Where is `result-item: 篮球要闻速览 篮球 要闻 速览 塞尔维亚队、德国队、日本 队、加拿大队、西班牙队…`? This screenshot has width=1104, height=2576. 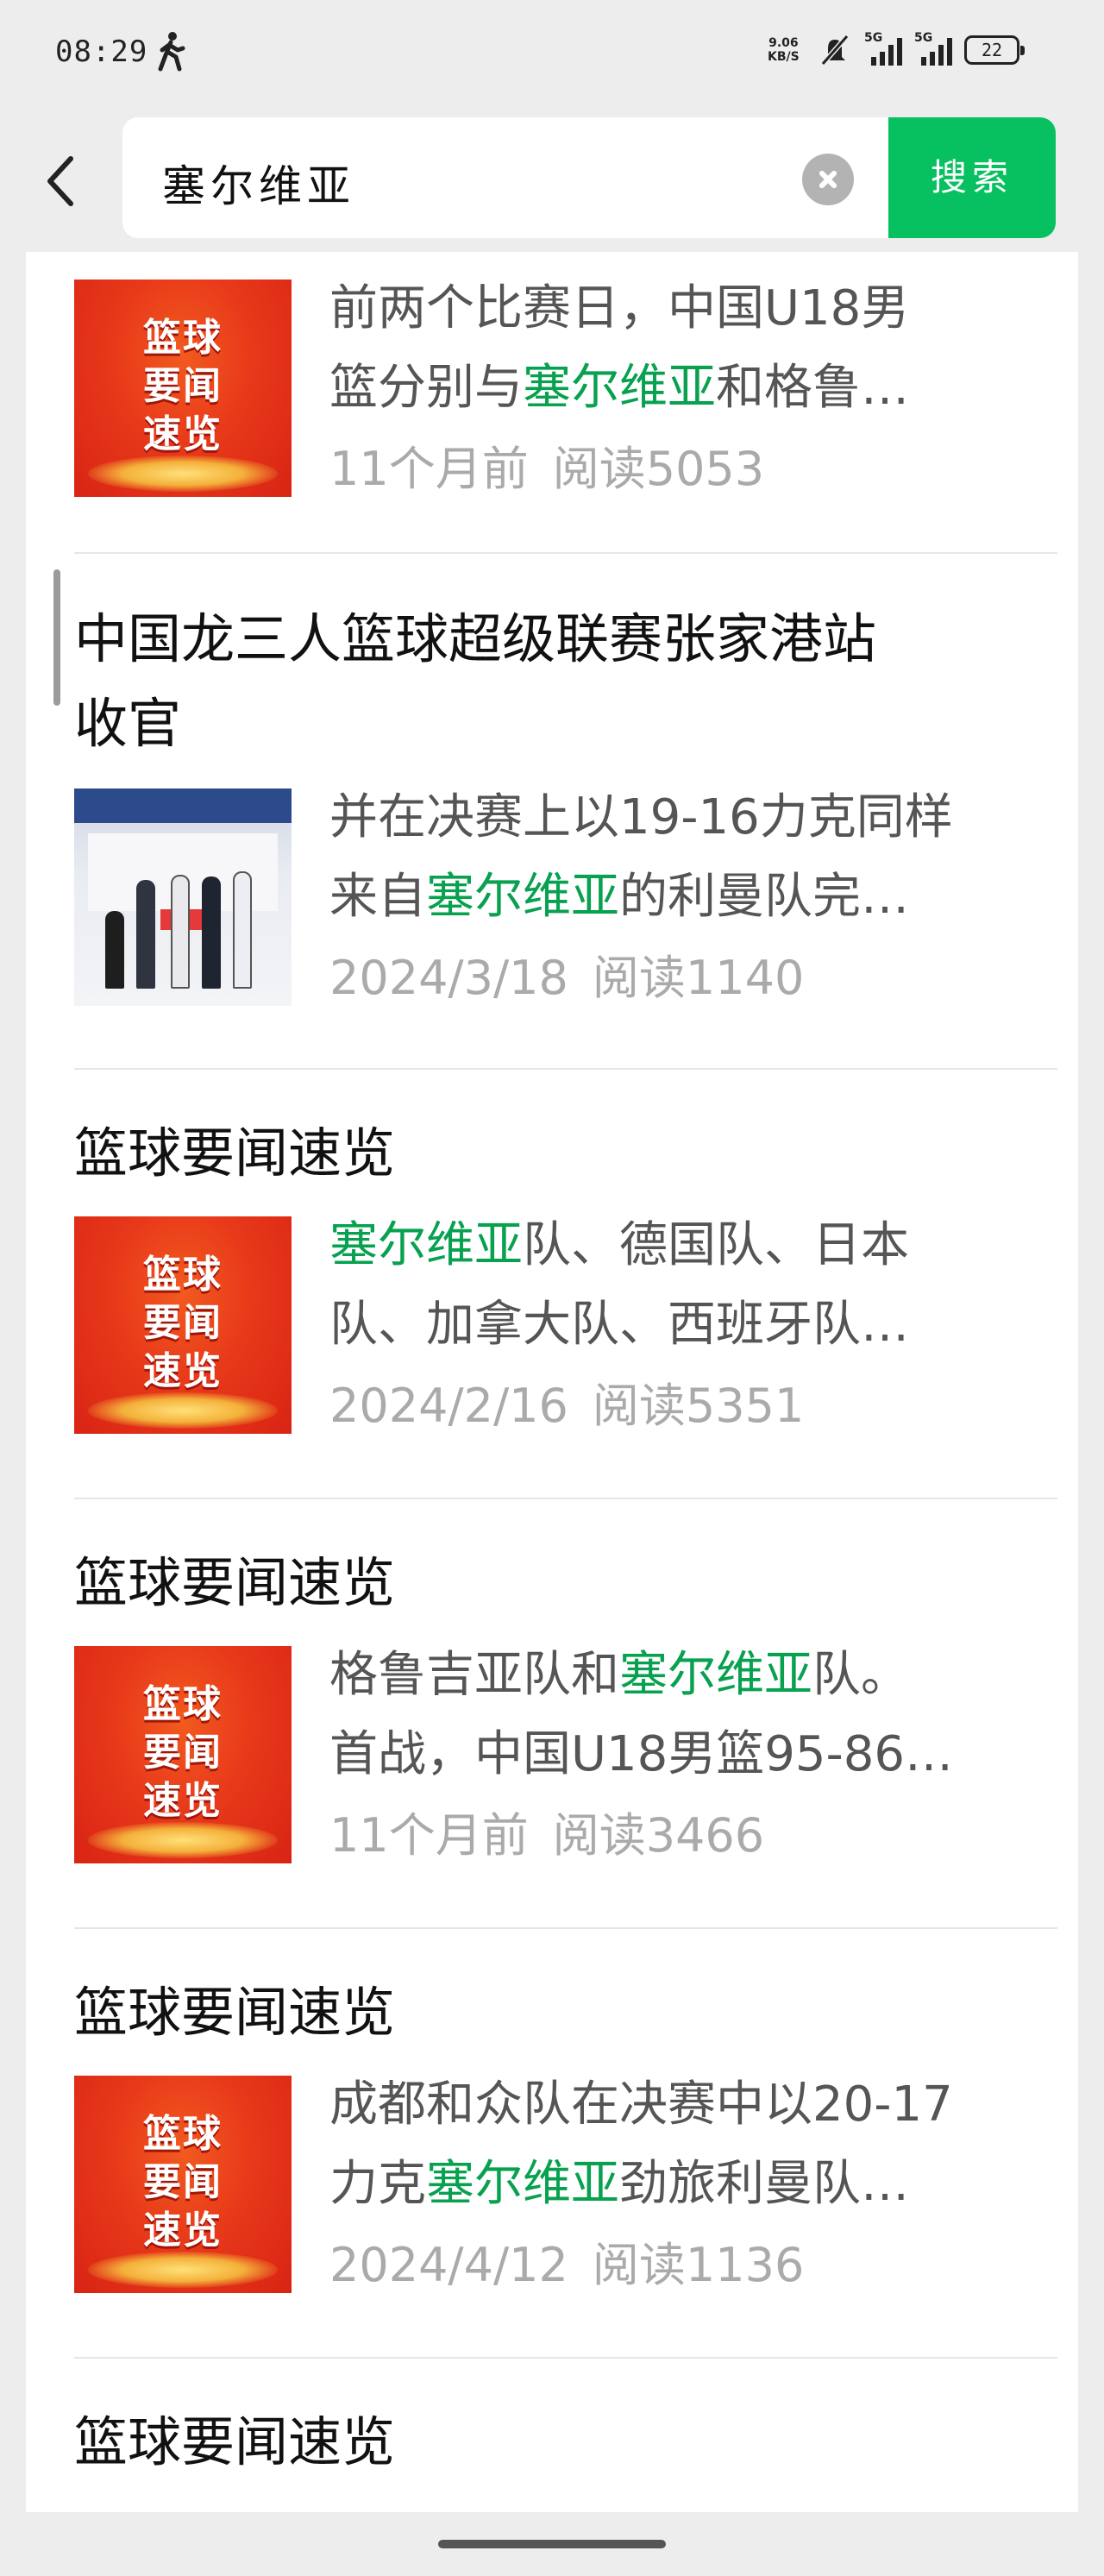 result-item: 篮球要闻速览 篮球 要闻 速览 塞尔维亚队、德国队、日本 队、加拿大队、西班牙队… is located at coordinates (565, 1279).